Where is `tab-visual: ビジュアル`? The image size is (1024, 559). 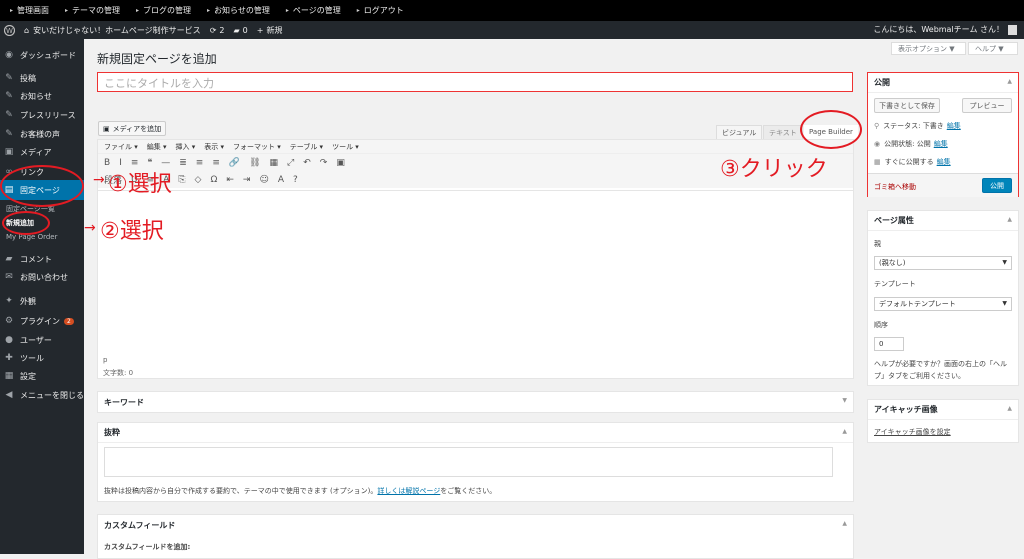 tab-visual: ビジュアル is located at coordinates (739, 132).